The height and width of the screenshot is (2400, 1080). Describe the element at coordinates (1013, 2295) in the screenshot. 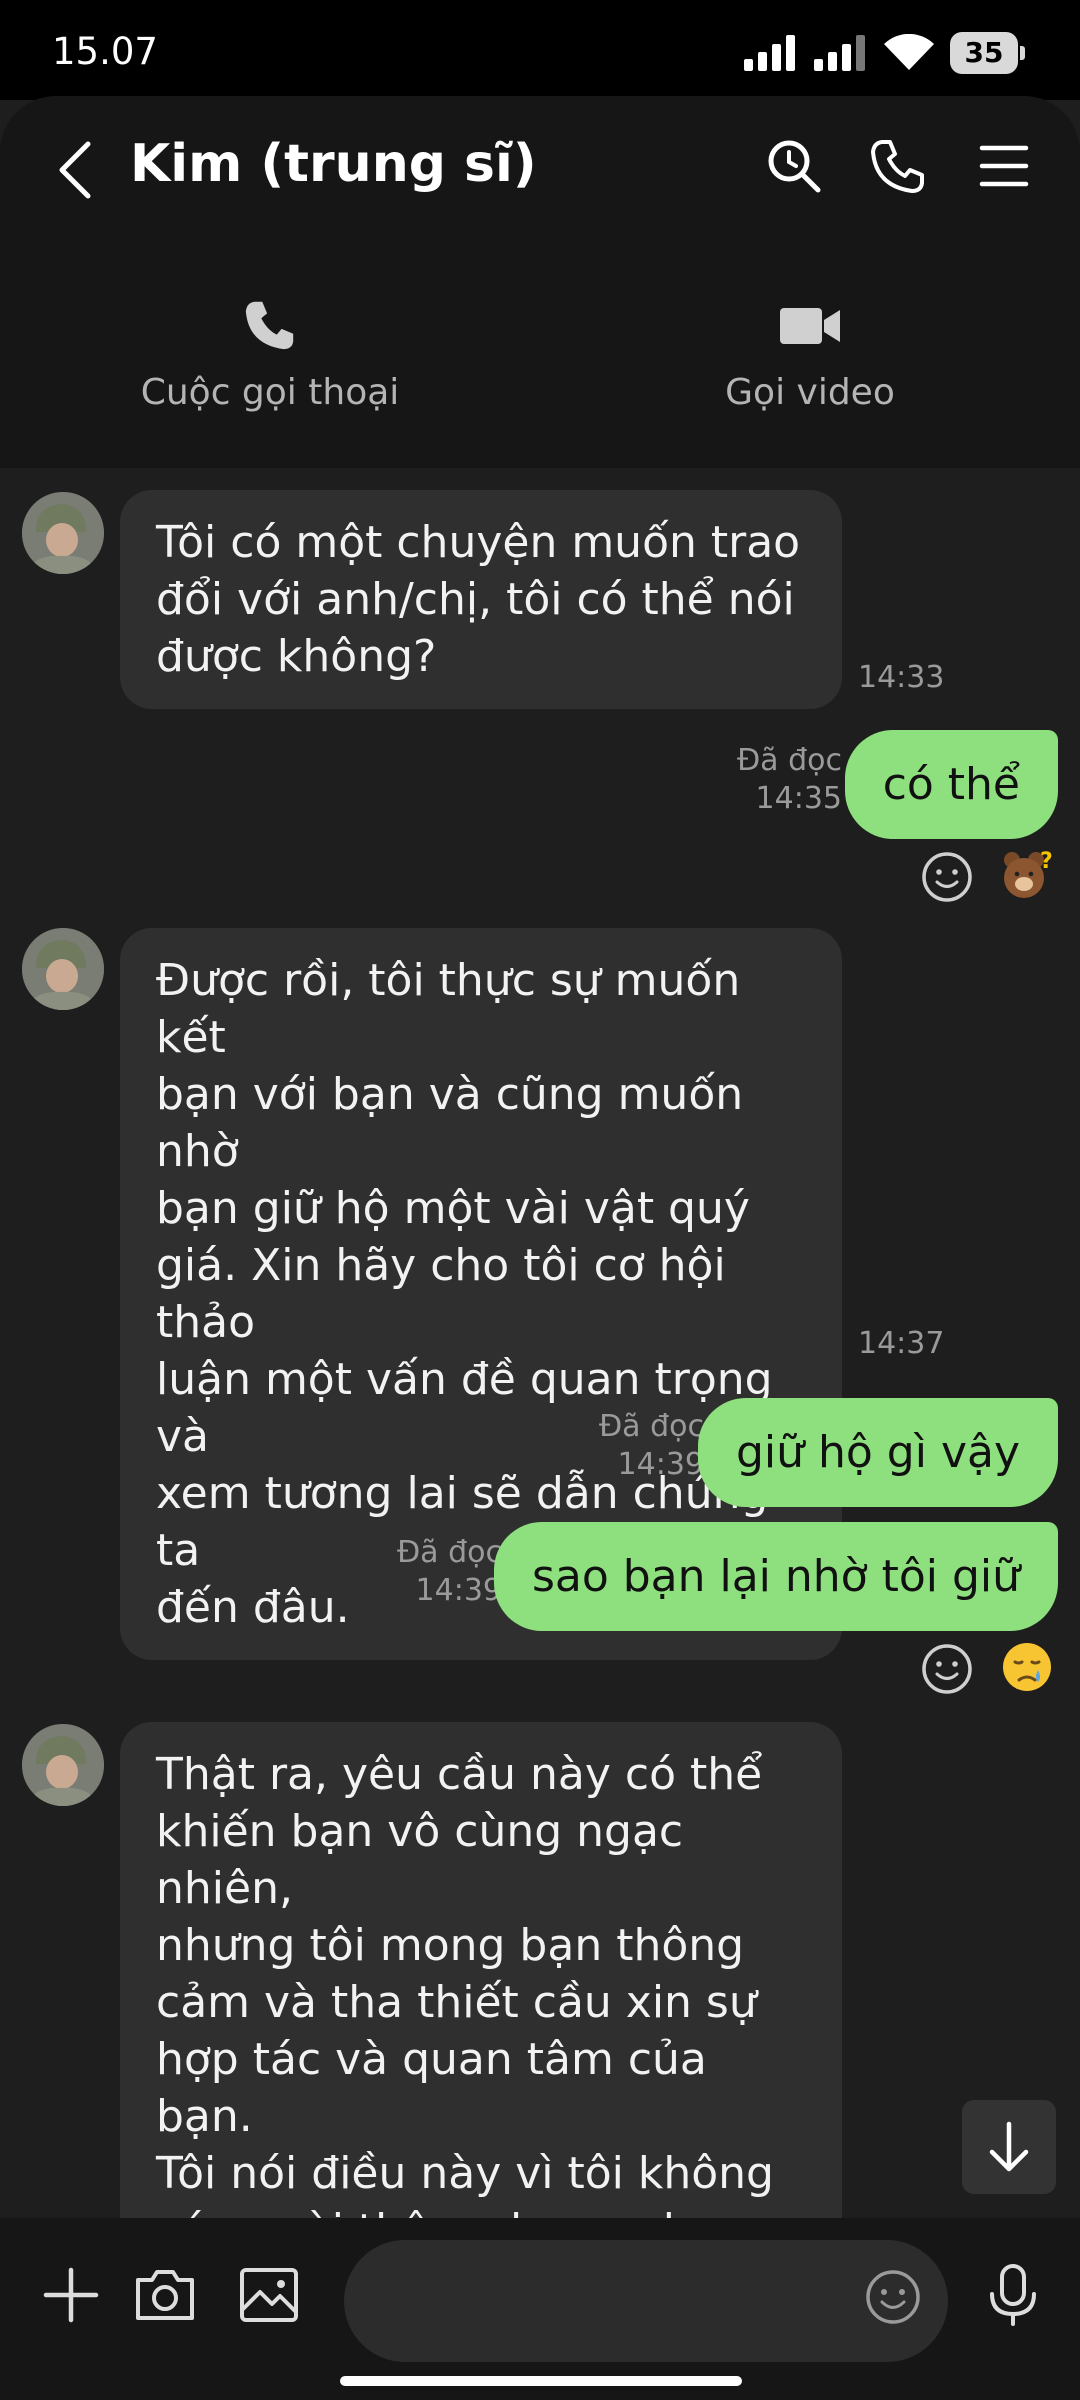

I see `microphone-icon` at that location.